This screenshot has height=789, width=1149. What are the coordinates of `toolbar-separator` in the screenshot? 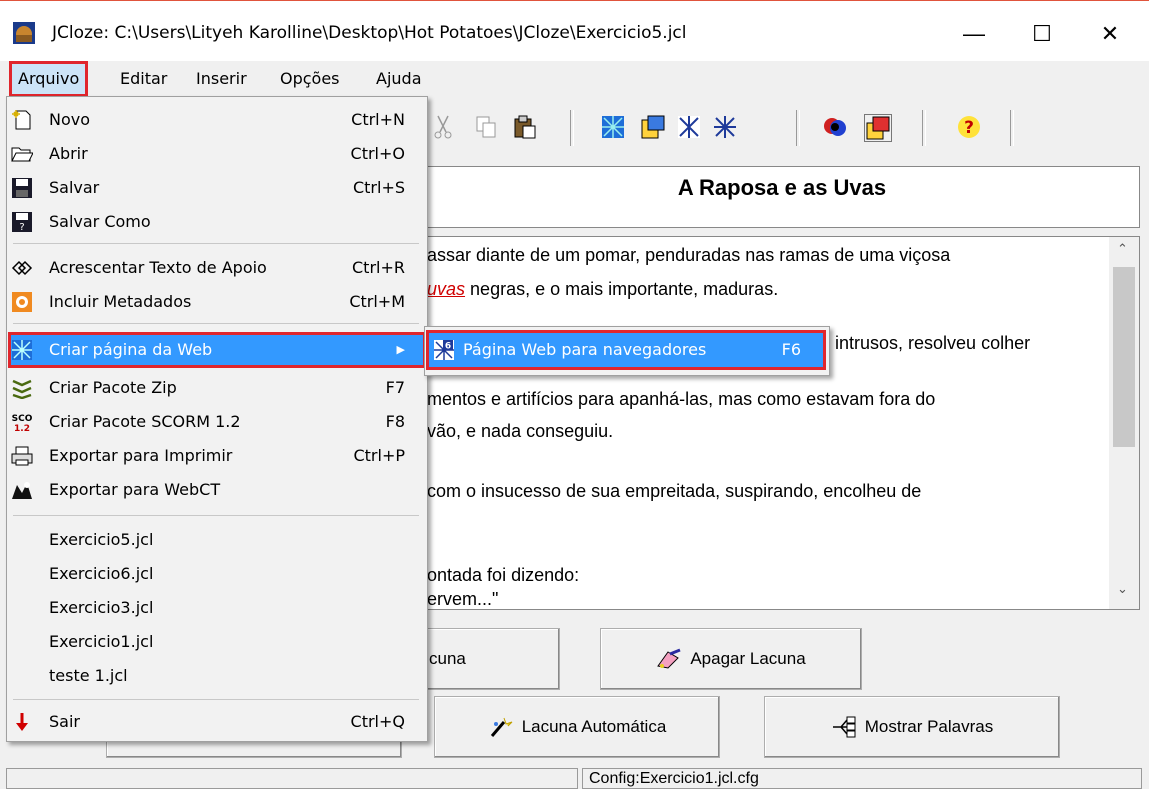 It's located at (924, 128).